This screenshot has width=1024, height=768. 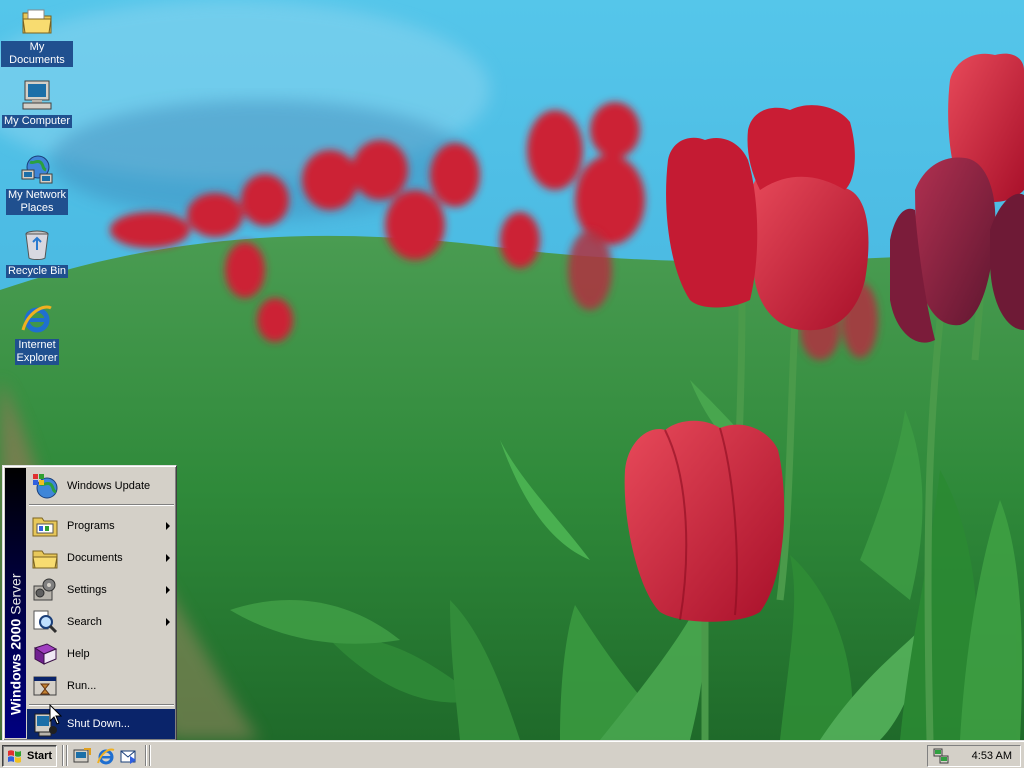 What do you see at coordinates (37, 121) in the screenshot?
I see `desktop-icon-label: My Computer` at bounding box center [37, 121].